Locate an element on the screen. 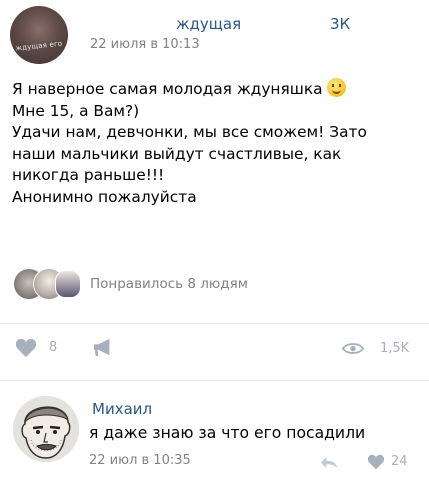  commenter-avatar is located at coordinates (46, 429).